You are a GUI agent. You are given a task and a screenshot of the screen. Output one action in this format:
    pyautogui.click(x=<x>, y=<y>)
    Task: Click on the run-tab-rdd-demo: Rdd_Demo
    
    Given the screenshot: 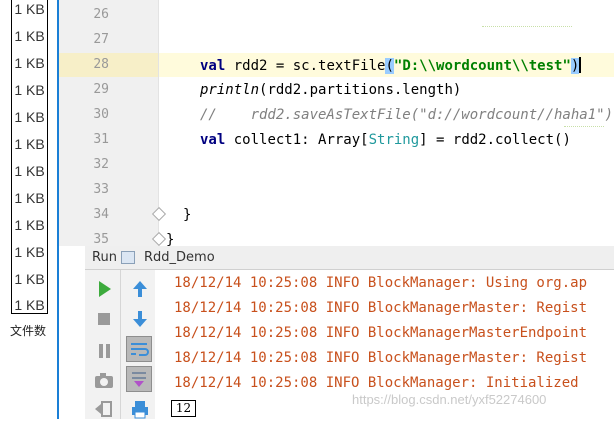 What is the action you would take?
    pyautogui.click(x=179, y=257)
    